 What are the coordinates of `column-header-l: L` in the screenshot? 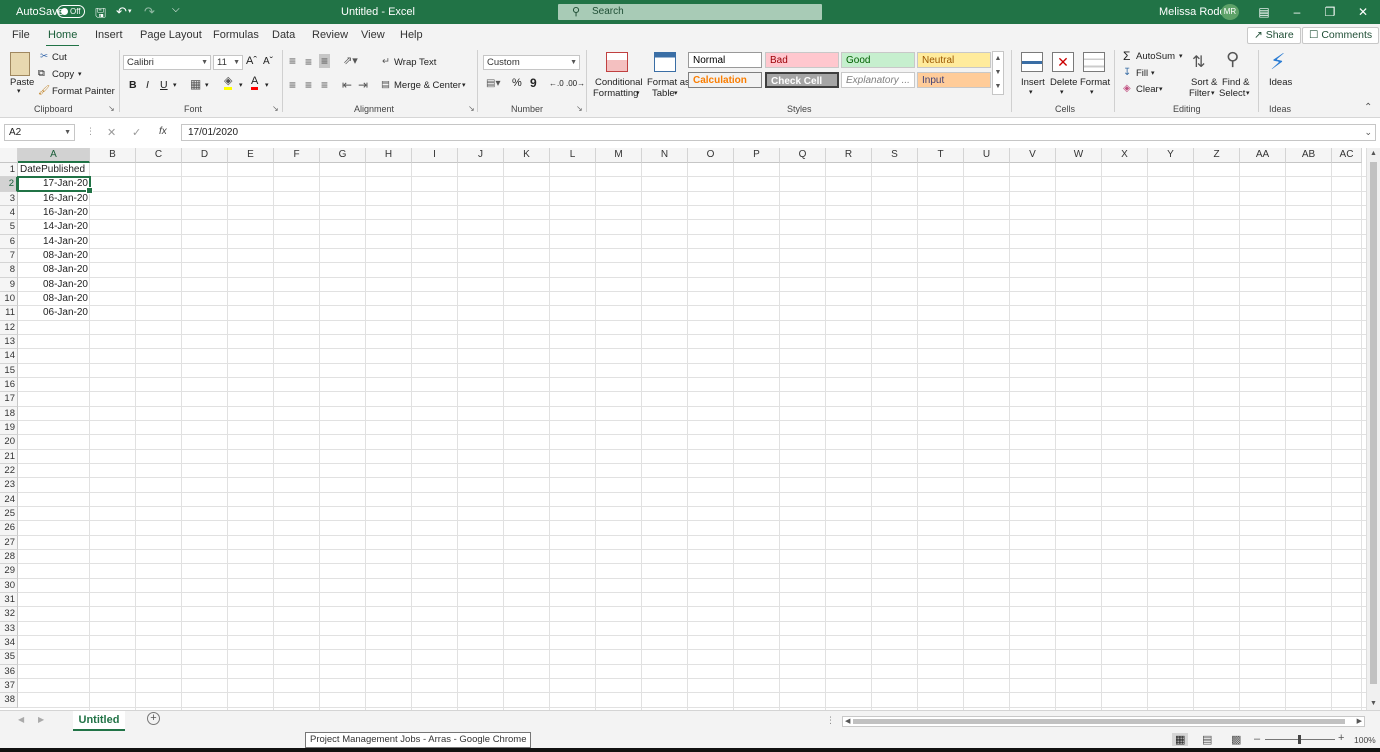 It's located at (573, 155).